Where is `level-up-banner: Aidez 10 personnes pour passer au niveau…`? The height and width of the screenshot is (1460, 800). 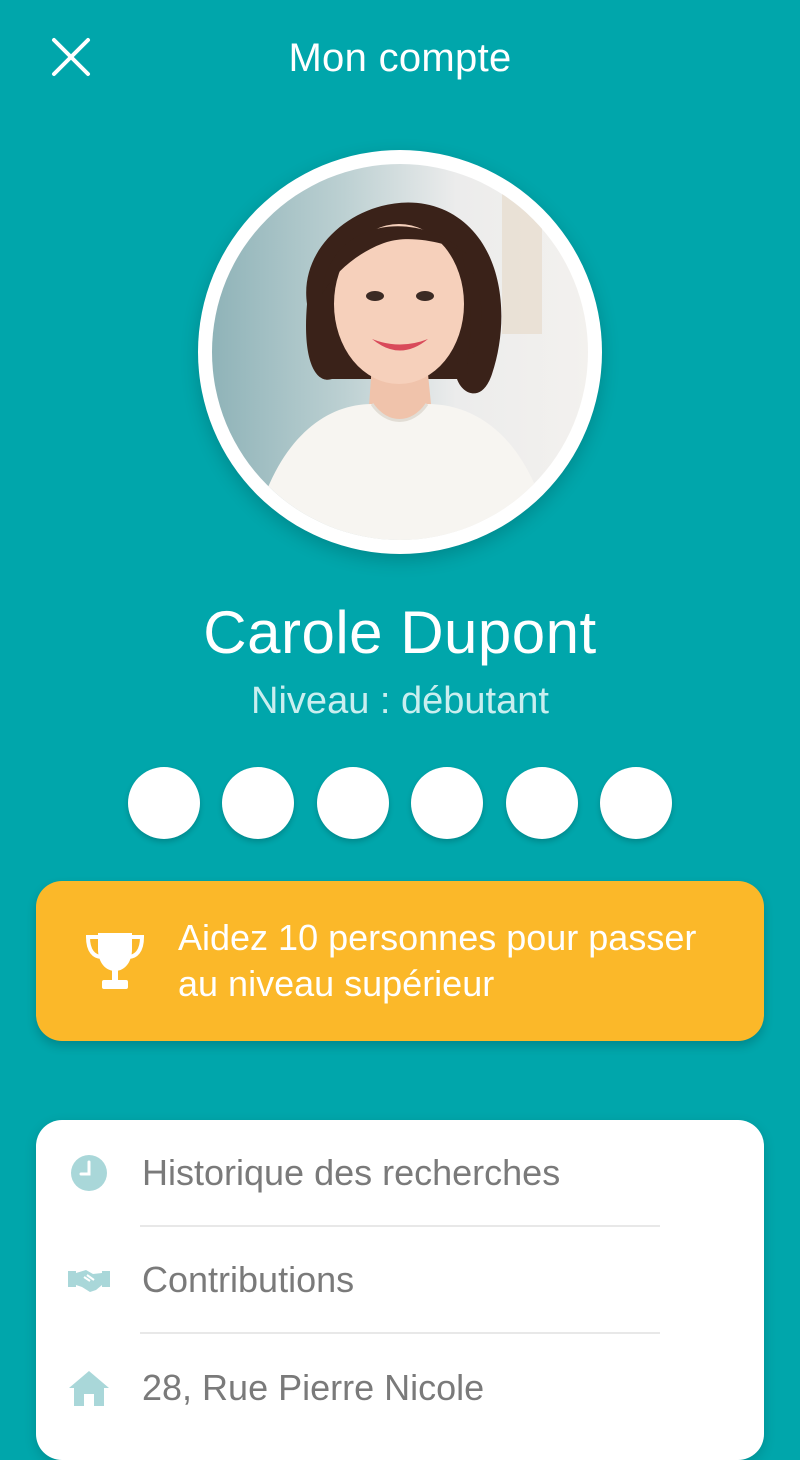 level-up-banner: Aidez 10 personnes pour passer au niveau… is located at coordinates (400, 961).